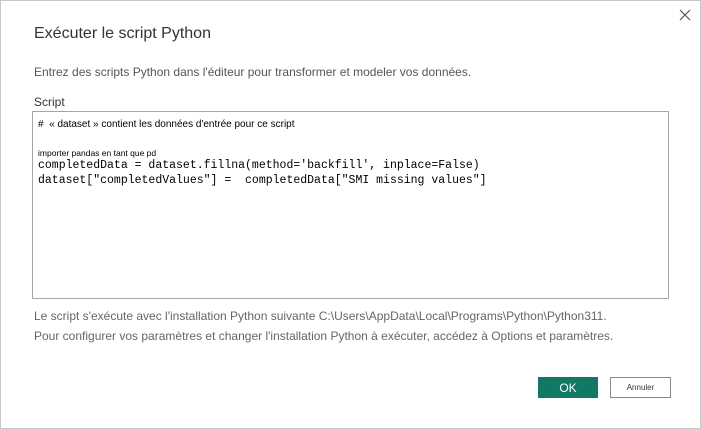  I want to click on ok-button: OK, so click(568, 387).